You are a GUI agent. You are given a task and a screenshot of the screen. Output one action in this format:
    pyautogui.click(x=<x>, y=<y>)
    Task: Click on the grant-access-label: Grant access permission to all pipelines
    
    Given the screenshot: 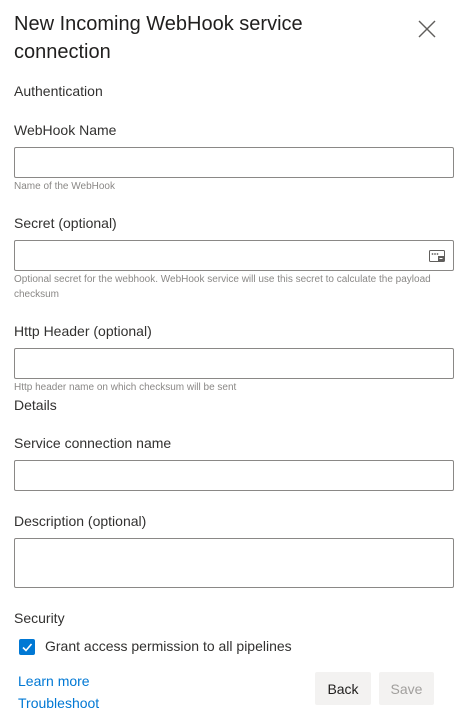 What is the action you would take?
    pyautogui.click(x=168, y=646)
    